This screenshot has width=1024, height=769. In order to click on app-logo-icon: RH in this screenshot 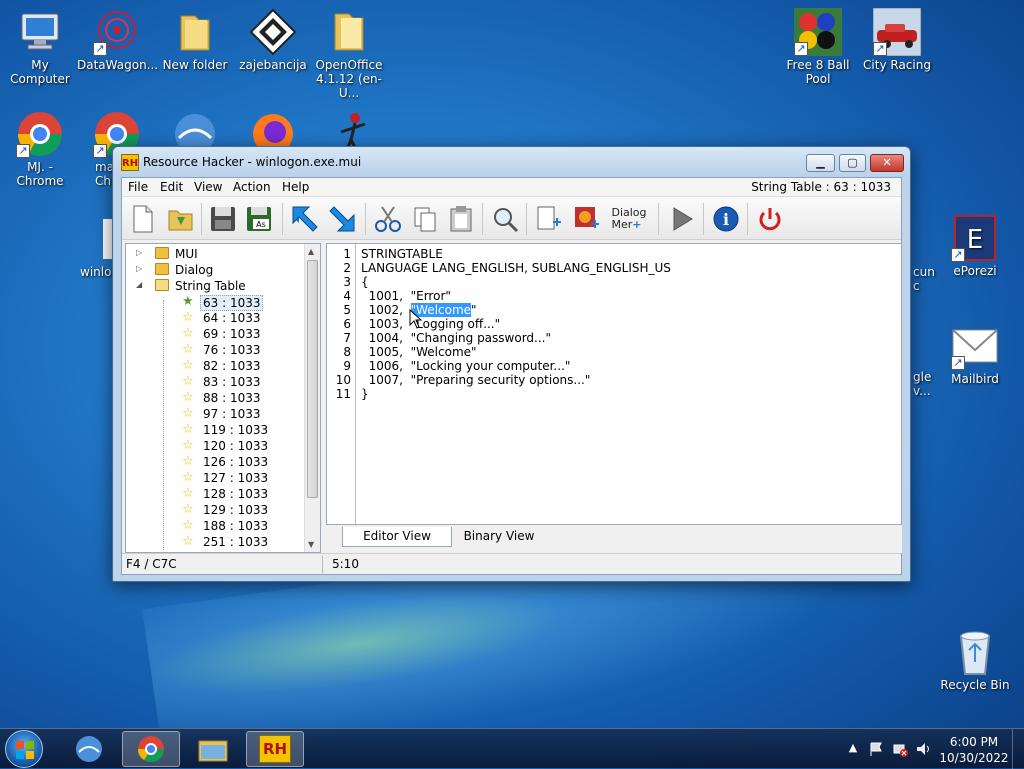, I will do `click(275, 749)`.